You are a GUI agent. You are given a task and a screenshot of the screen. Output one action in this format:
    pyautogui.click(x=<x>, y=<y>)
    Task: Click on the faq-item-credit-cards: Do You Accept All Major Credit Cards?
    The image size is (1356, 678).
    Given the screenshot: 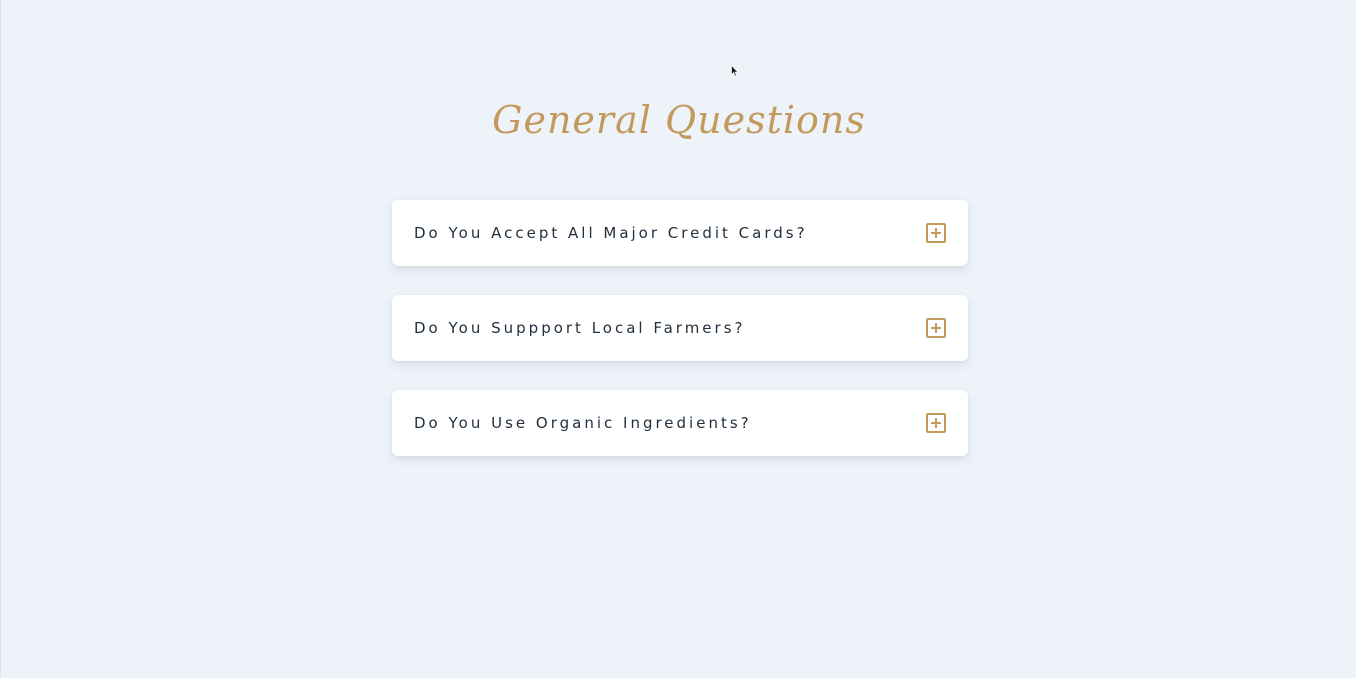 What is the action you would take?
    pyautogui.click(x=680, y=233)
    